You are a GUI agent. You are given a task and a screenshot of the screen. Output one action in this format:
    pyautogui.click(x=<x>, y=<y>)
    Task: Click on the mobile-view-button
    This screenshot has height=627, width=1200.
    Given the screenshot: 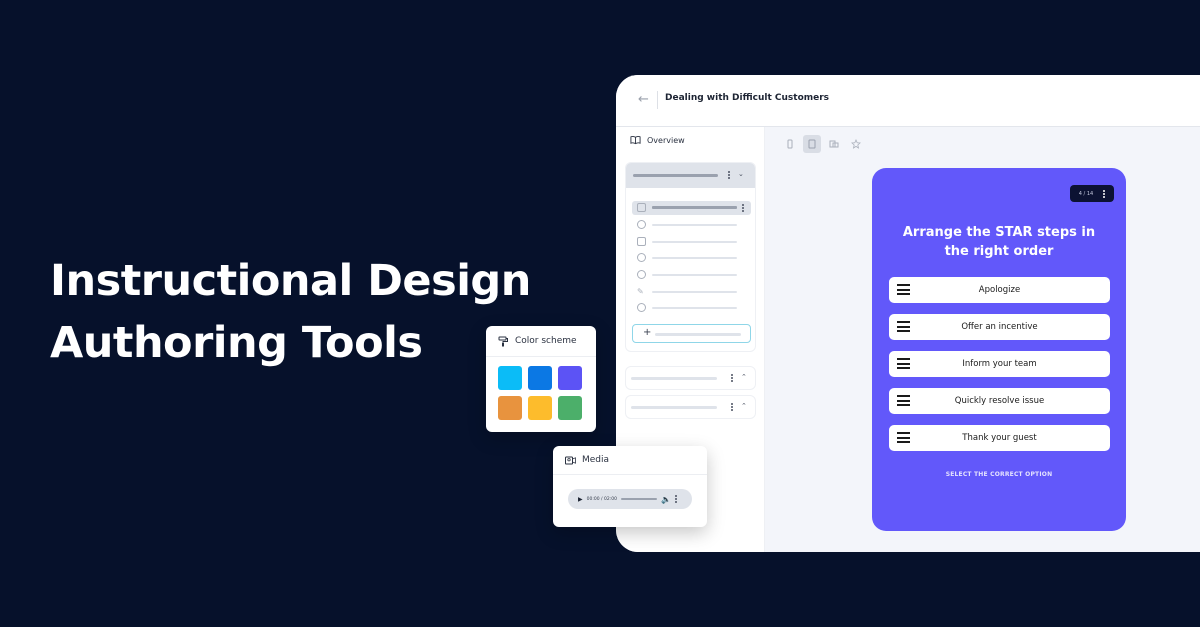 What is the action you would take?
    pyautogui.click(x=790, y=144)
    